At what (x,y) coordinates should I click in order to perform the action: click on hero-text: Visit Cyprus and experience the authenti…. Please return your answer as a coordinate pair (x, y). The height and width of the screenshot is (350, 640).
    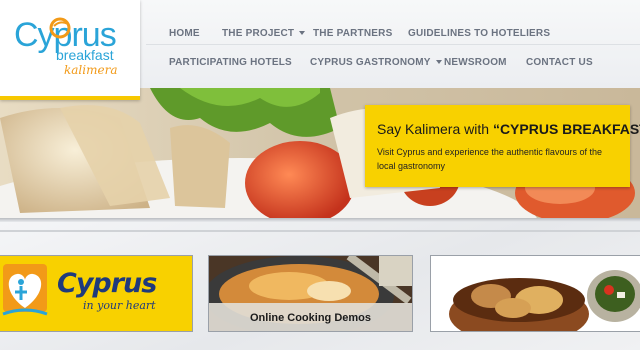
    Looking at the image, I should click on (489, 159).